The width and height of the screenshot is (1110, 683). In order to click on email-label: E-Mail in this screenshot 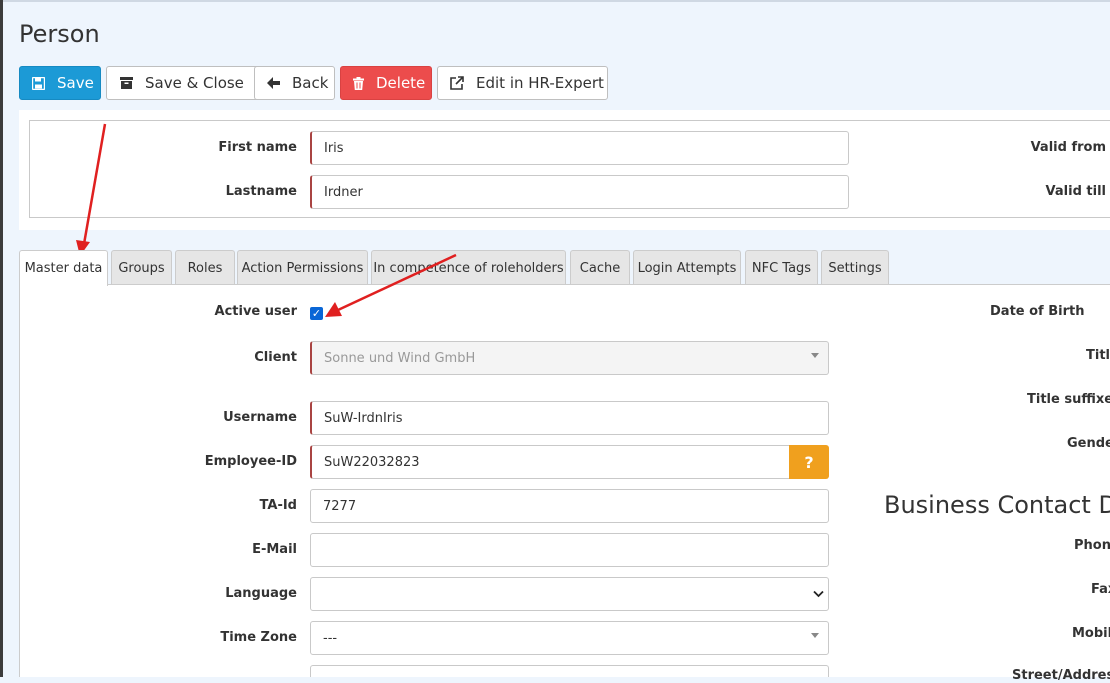, I will do `click(274, 549)`.